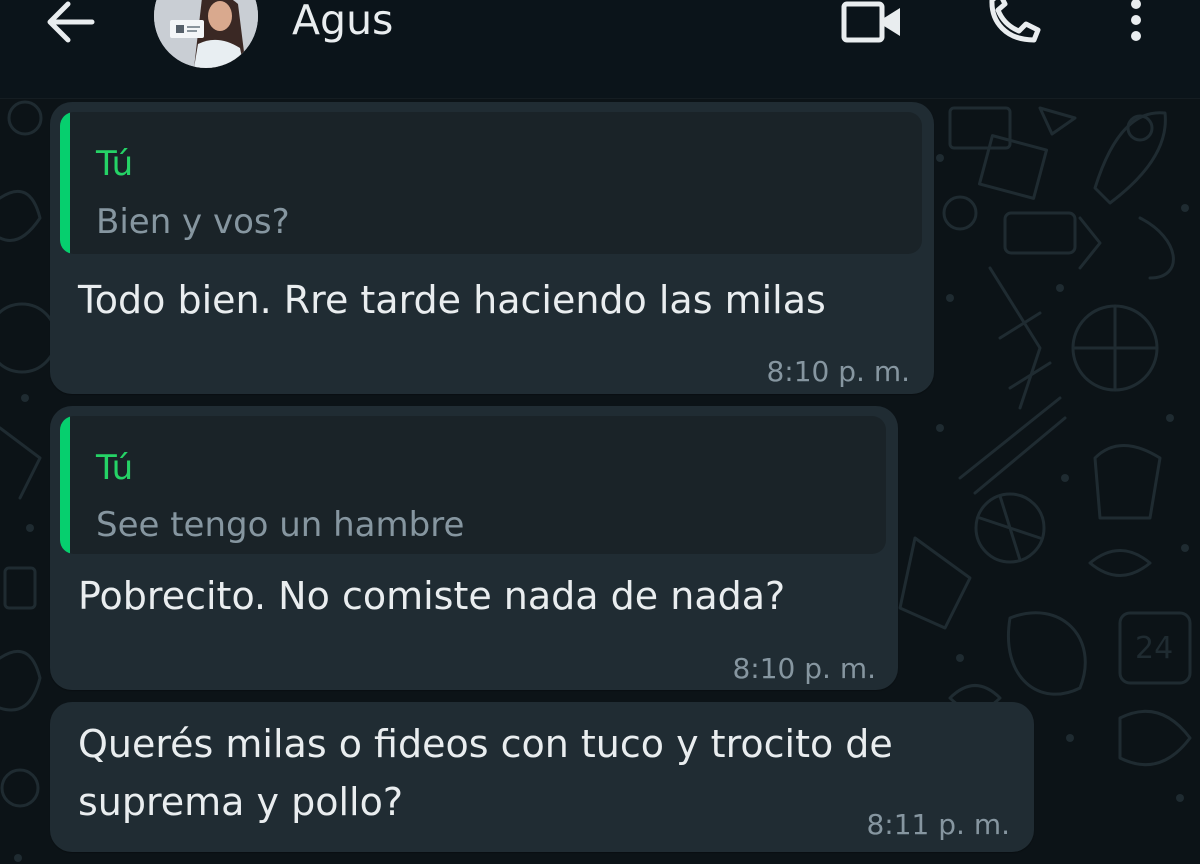 Image resolution: width=1200 pixels, height=864 pixels. What do you see at coordinates (452, 300) in the screenshot?
I see `message-text: Todo bien. Rre tarde haciendo las milas` at bounding box center [452, 300].